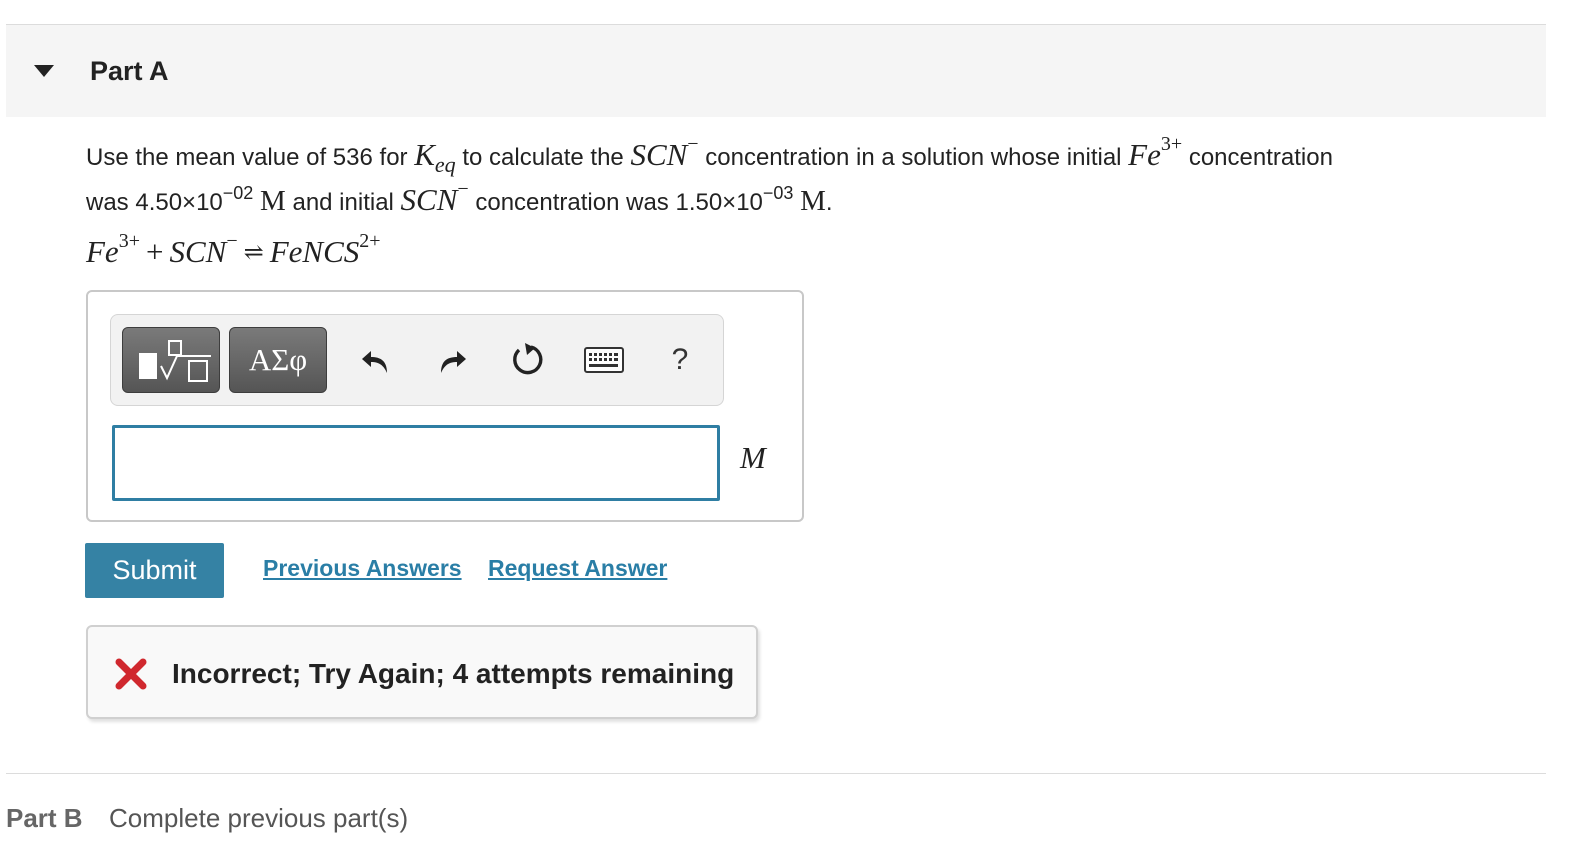 Image resolution: width=1582 pixels, height=858 pixels. What do you see at coordinates (175, 361) in the screenshot?
I see `templates-icon` at bounding box center [175, 361].